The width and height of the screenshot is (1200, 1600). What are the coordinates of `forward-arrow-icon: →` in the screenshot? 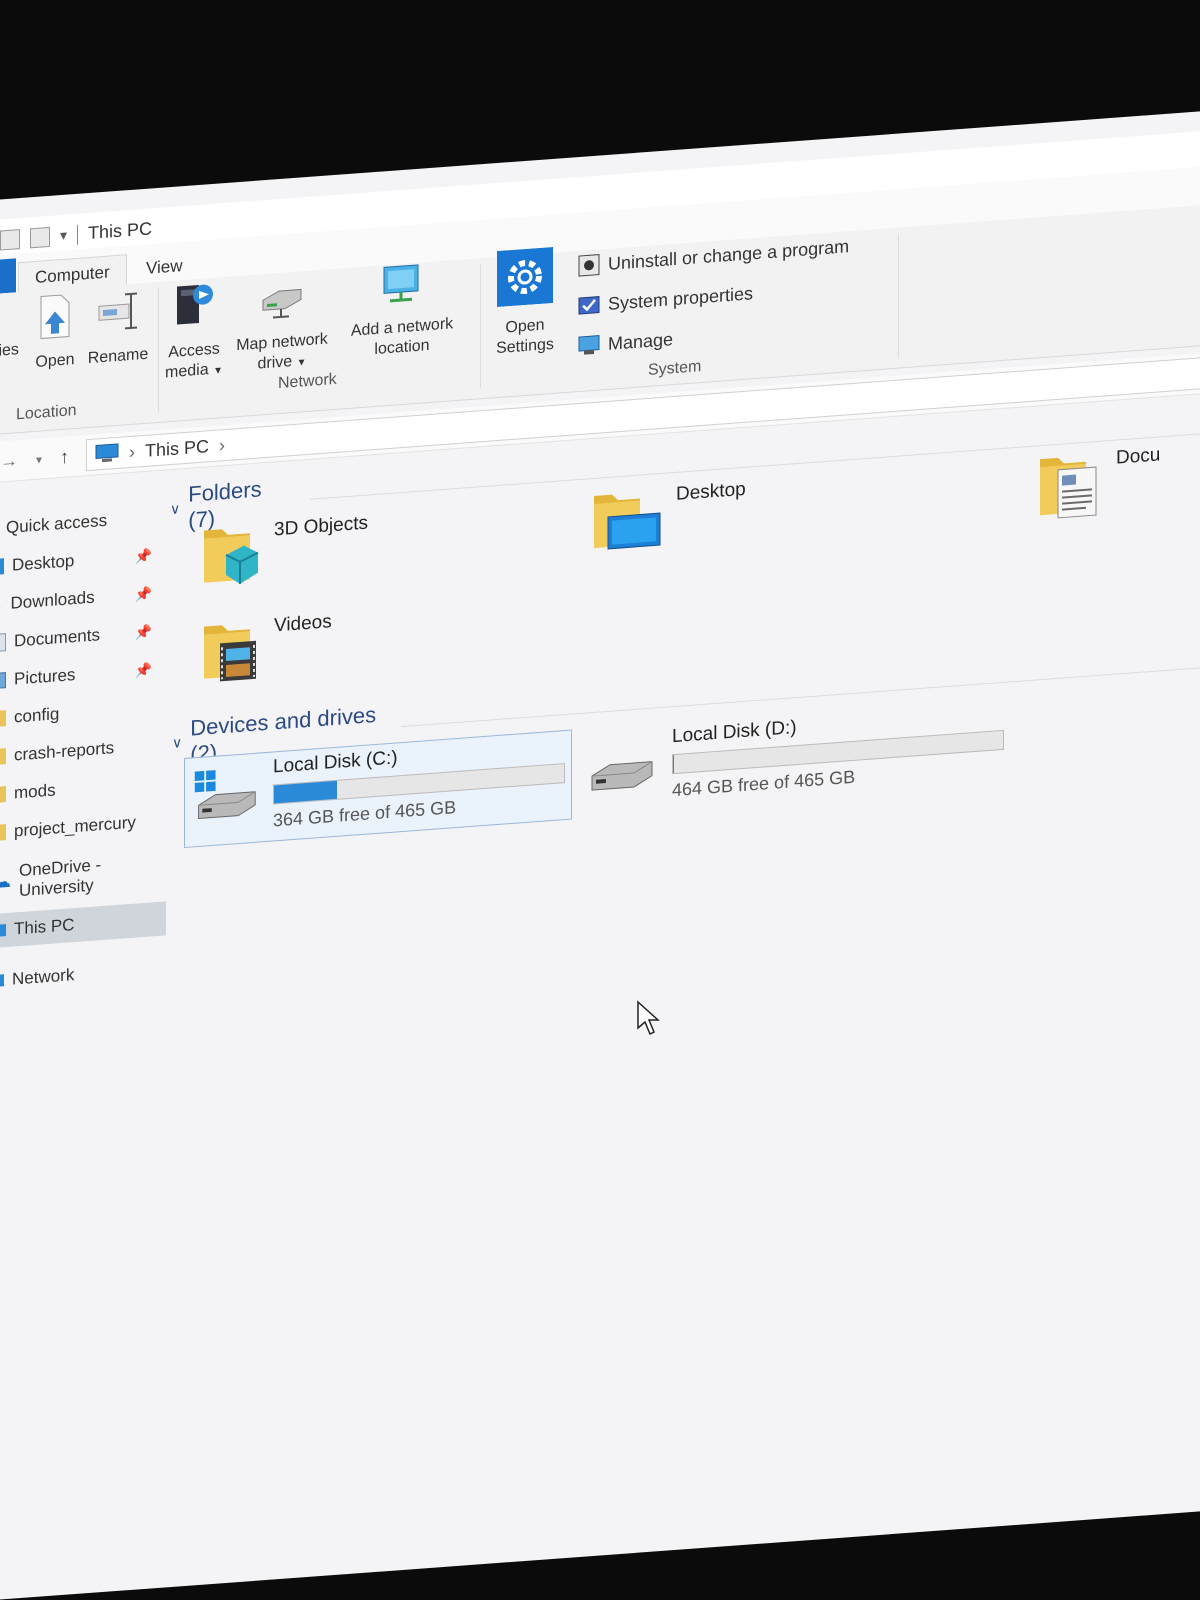 It's located at (9, 461).